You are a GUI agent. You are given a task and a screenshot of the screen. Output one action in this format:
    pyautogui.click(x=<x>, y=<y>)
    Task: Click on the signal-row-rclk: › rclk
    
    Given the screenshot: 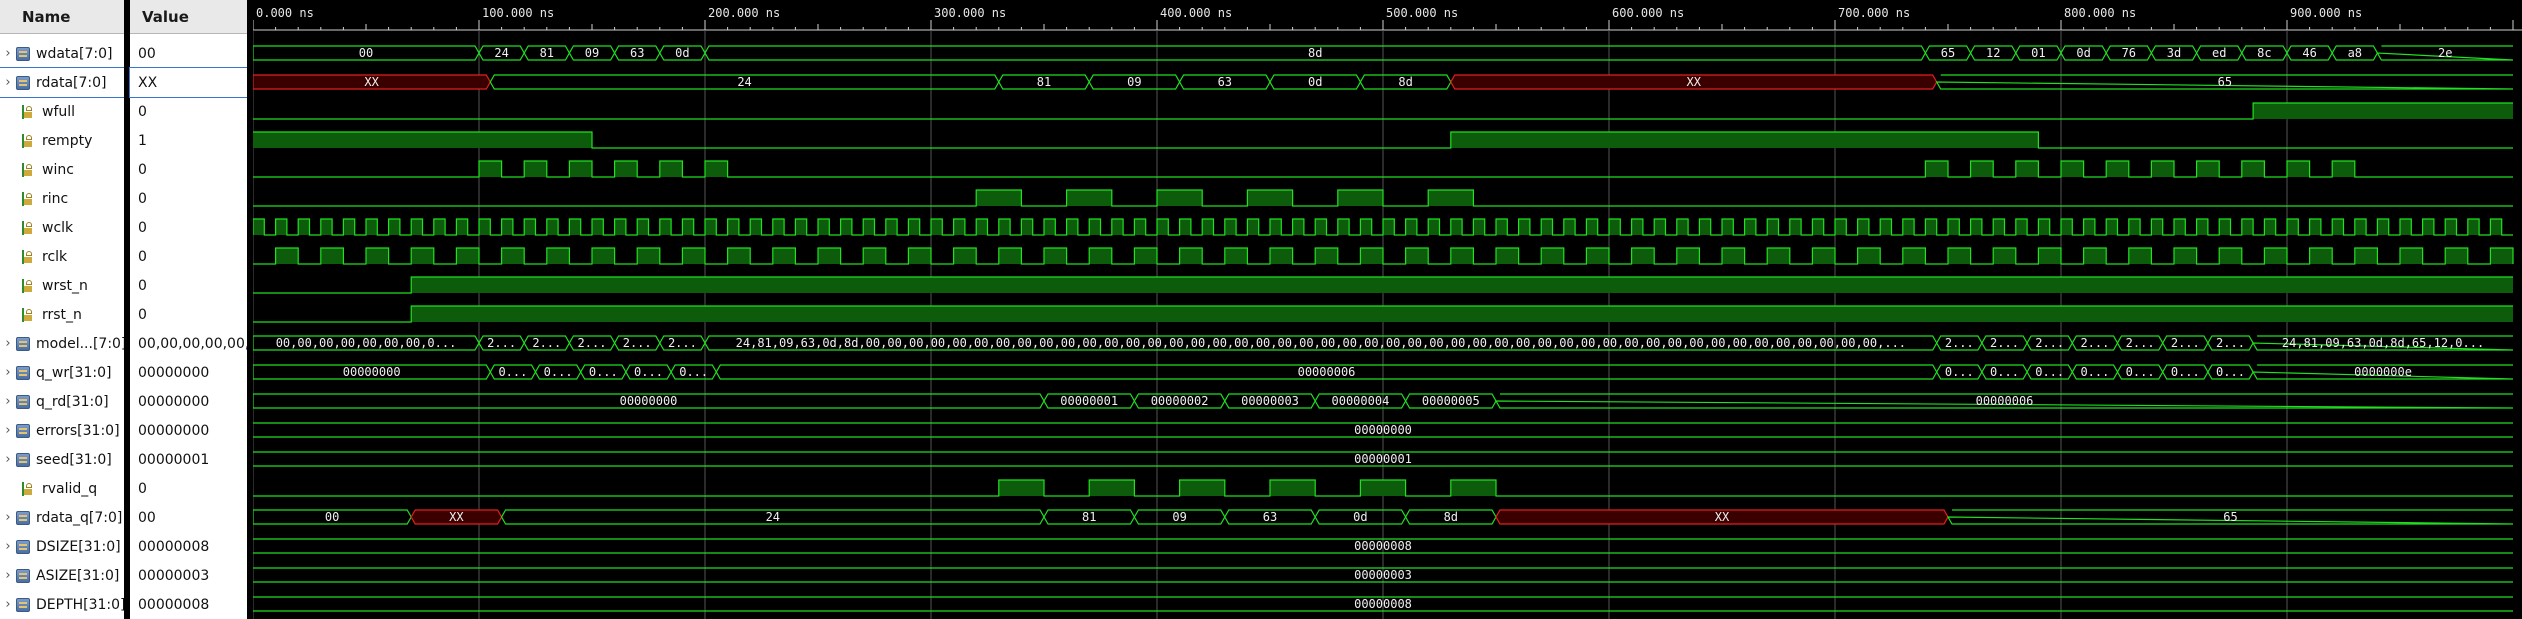 What is the action you would take?
    pyautogui.click(x=62, y=256)
    